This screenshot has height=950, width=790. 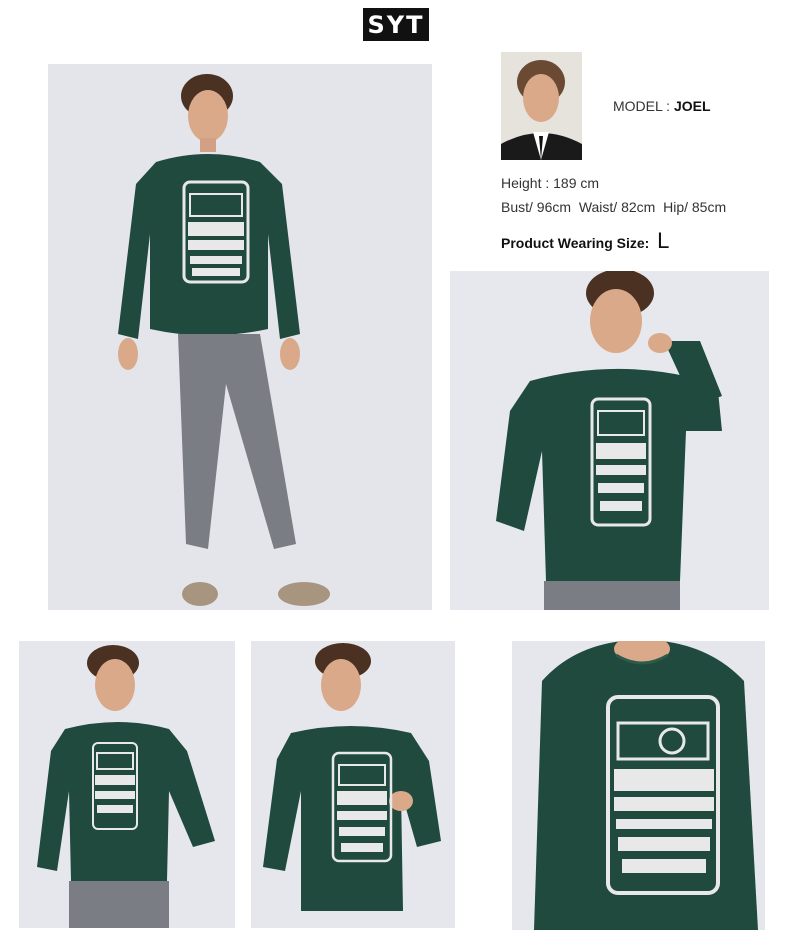 I want to click on product-photo-smiling, so click(x=127, y=784).